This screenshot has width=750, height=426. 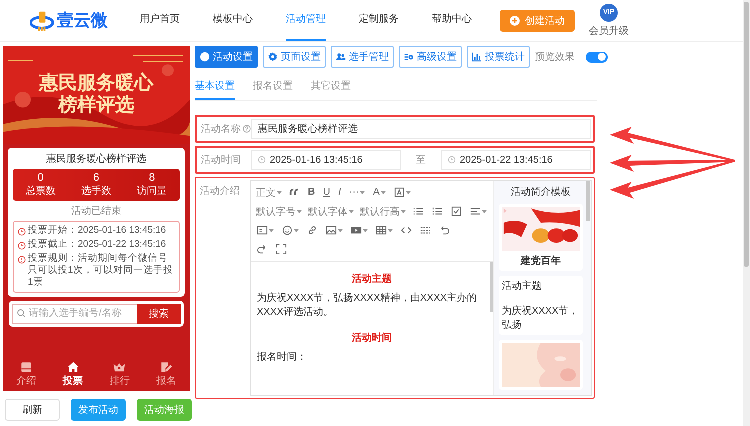 What do you see at coordinates (437, 211) in the screenshot?
I see `numbers-icon` at bounding box center [437, 211].